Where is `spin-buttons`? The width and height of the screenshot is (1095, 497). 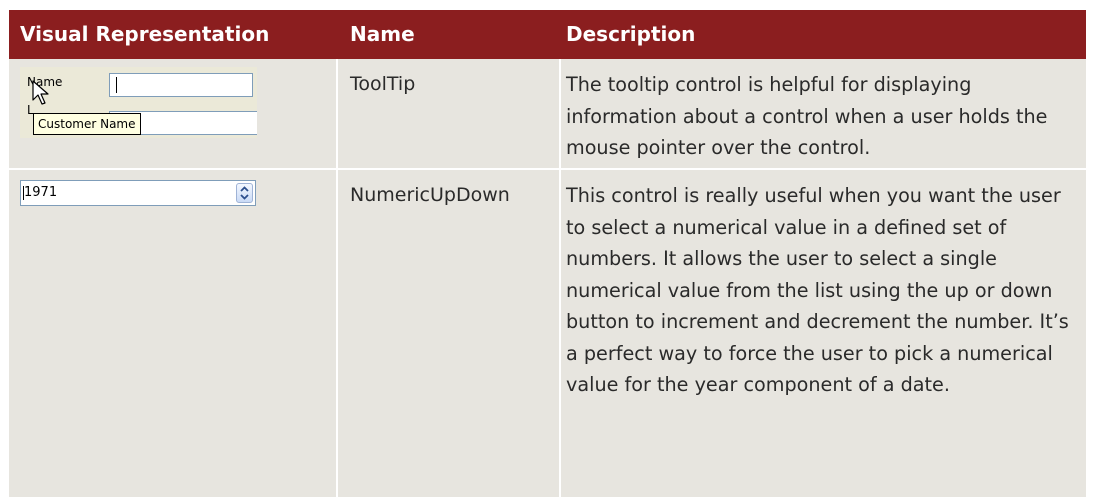 spin-buttons is located at coordinates (244, 193).